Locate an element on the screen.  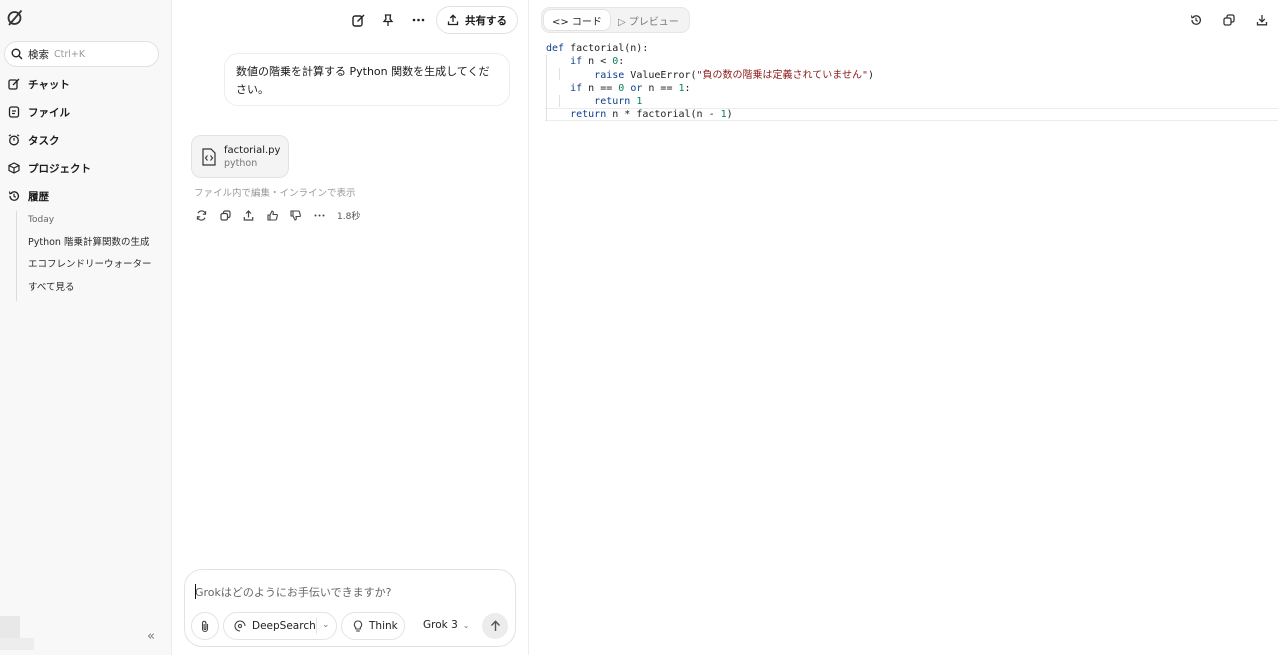
avatar is located at coordinates (10, 627).